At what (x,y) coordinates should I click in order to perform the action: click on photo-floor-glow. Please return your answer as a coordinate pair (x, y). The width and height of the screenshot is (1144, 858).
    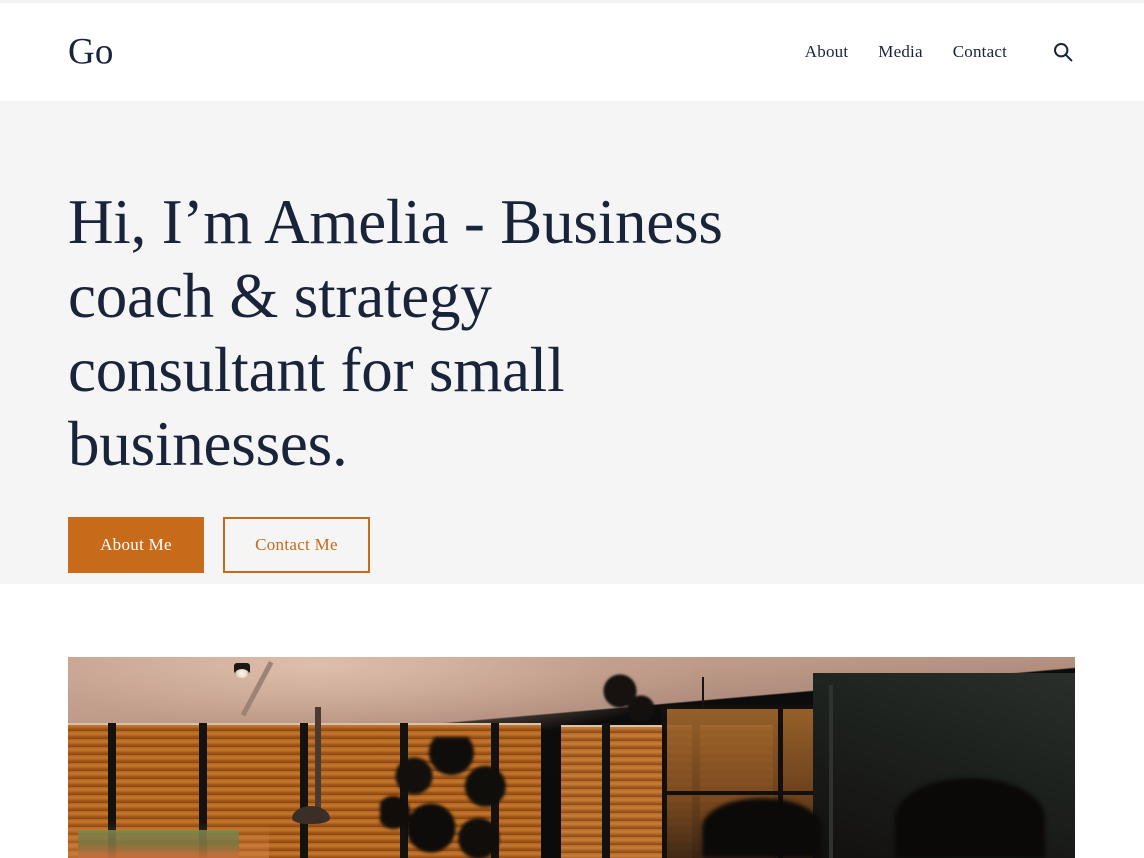
    Looking at the image, I should click on (169, 839).